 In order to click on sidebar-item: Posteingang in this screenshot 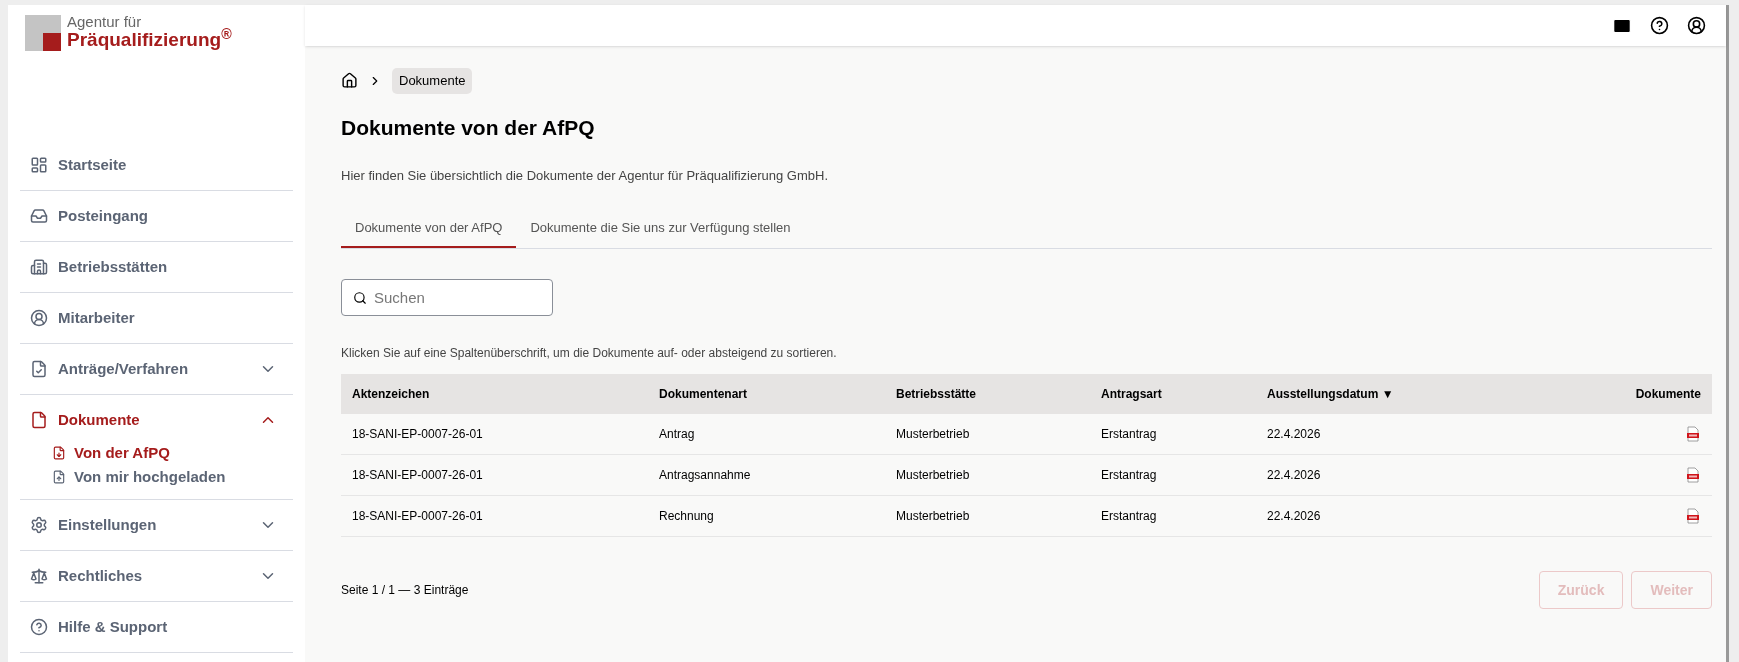, I will do `click(156, 216)`.